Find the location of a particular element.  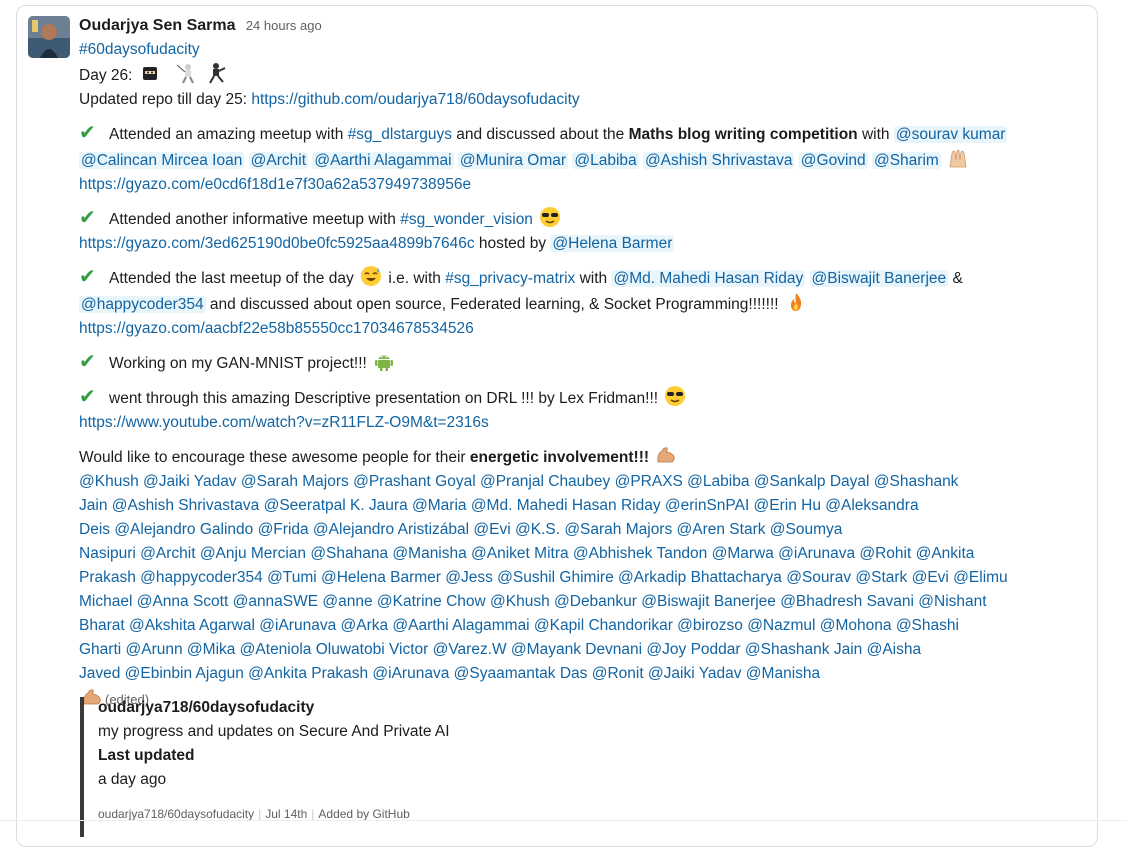

attachment-field-title: Last updated is located at coordinates (146, 755).